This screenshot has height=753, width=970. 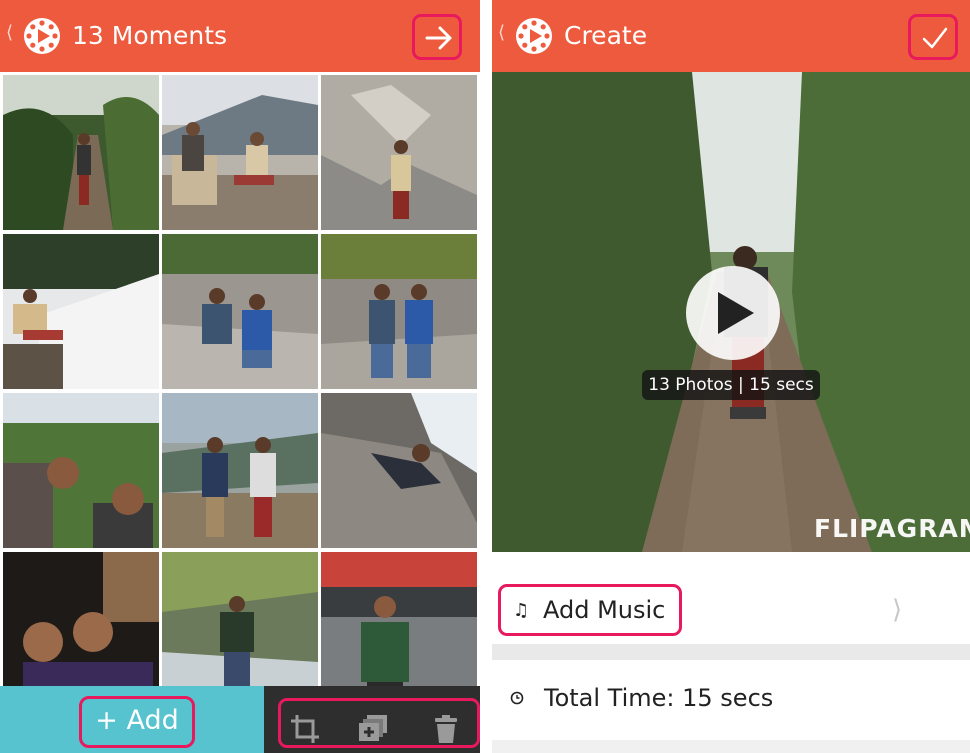 I want to click on tools-bar, so click(x=372, y=719).